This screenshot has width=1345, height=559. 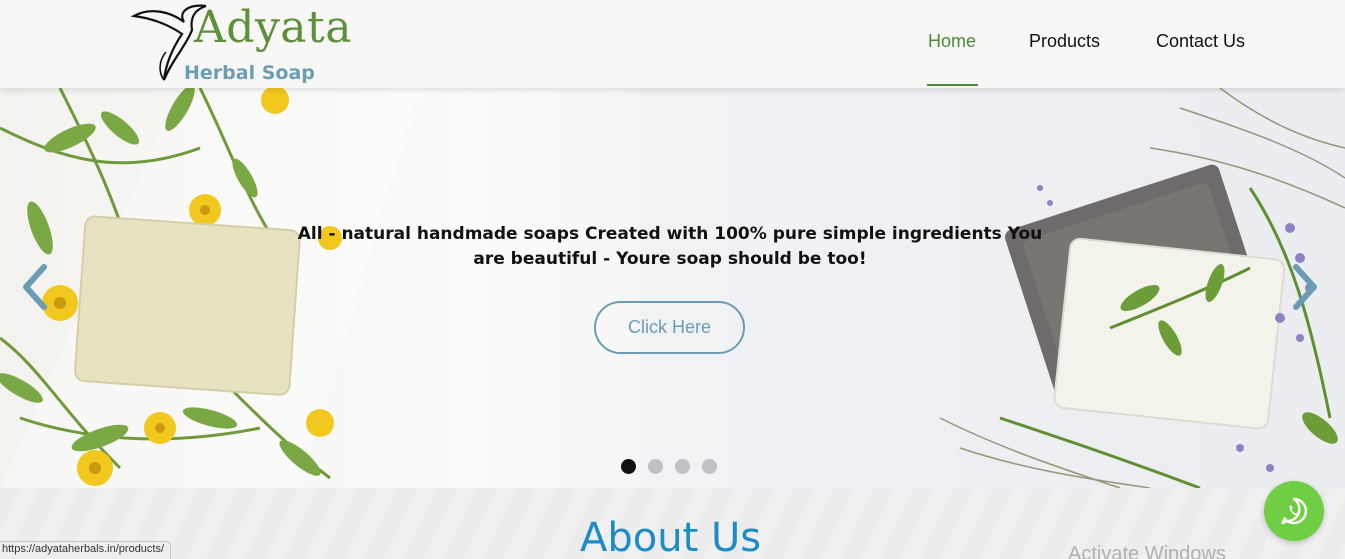 I want to click on about-title: About Us, so click(x=671, y=537).